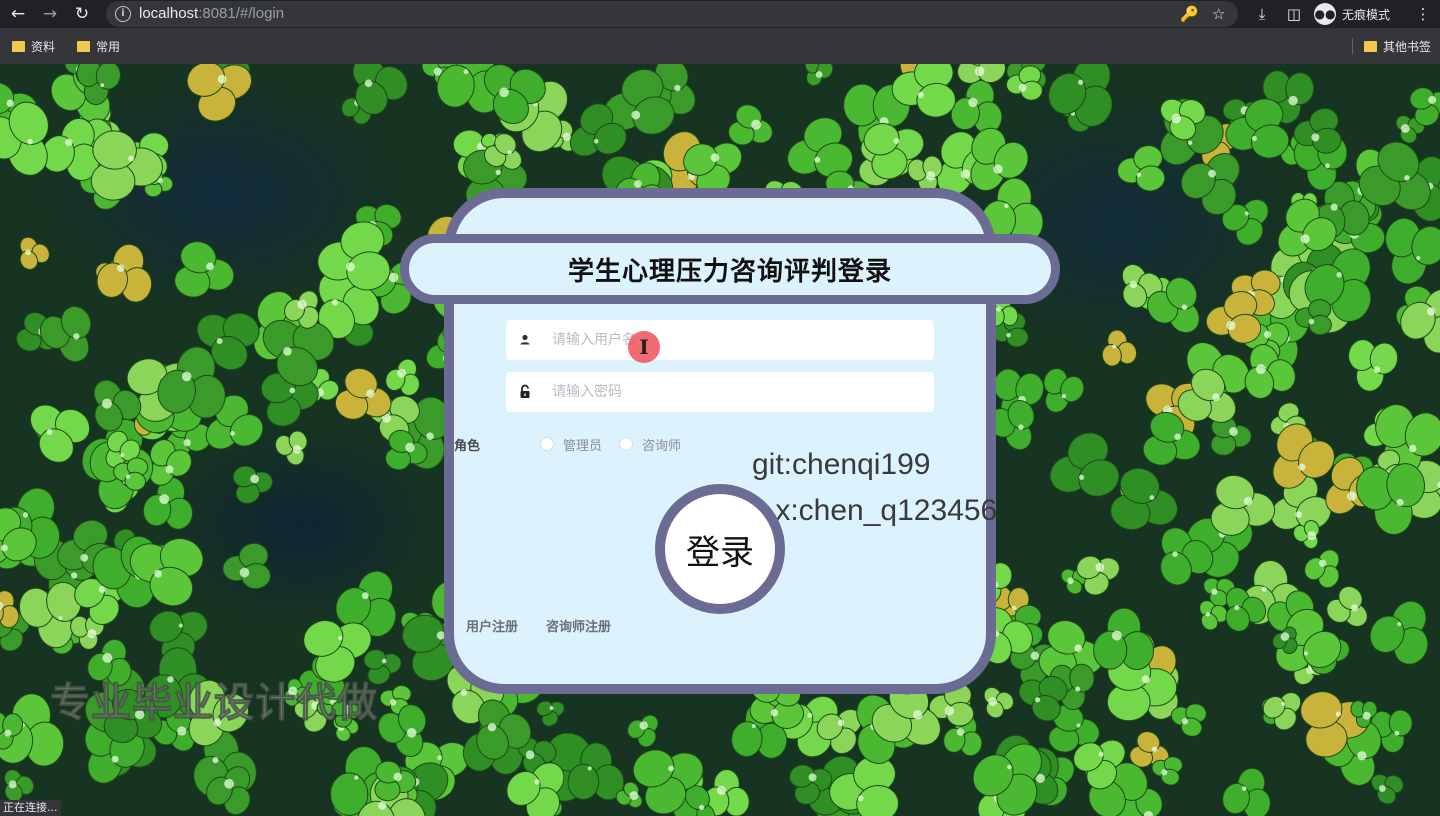  What do you see at coordinates (1189, 14) in the screenshot?
I see `key-icon: 🔑` at bounding box center [1189, 14].